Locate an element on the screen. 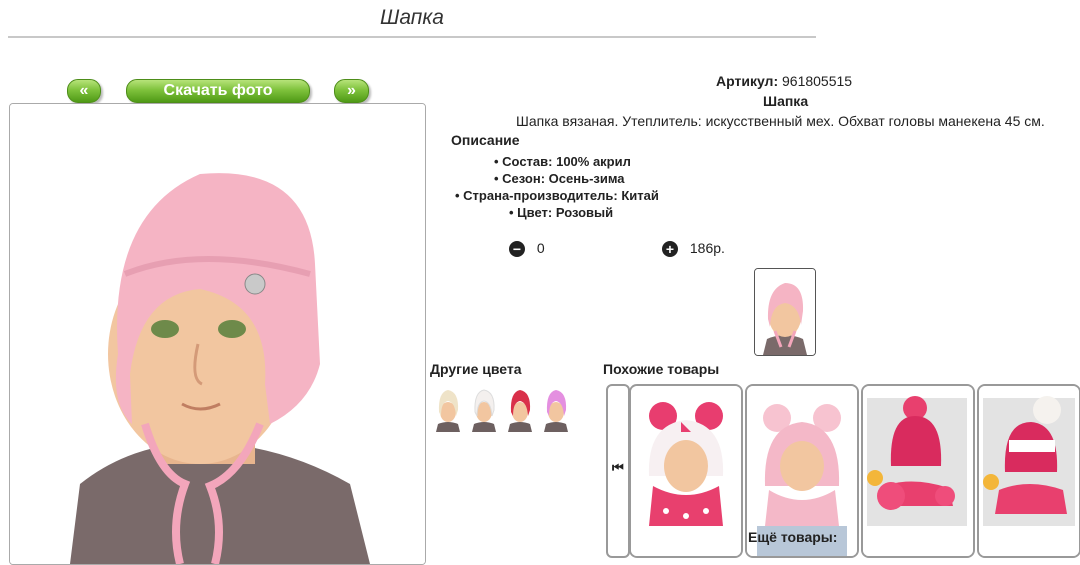 The height and width of the screenshot is (565, 1080). other-colors-heading: Другие цвета is located at coordinates (476, 369).